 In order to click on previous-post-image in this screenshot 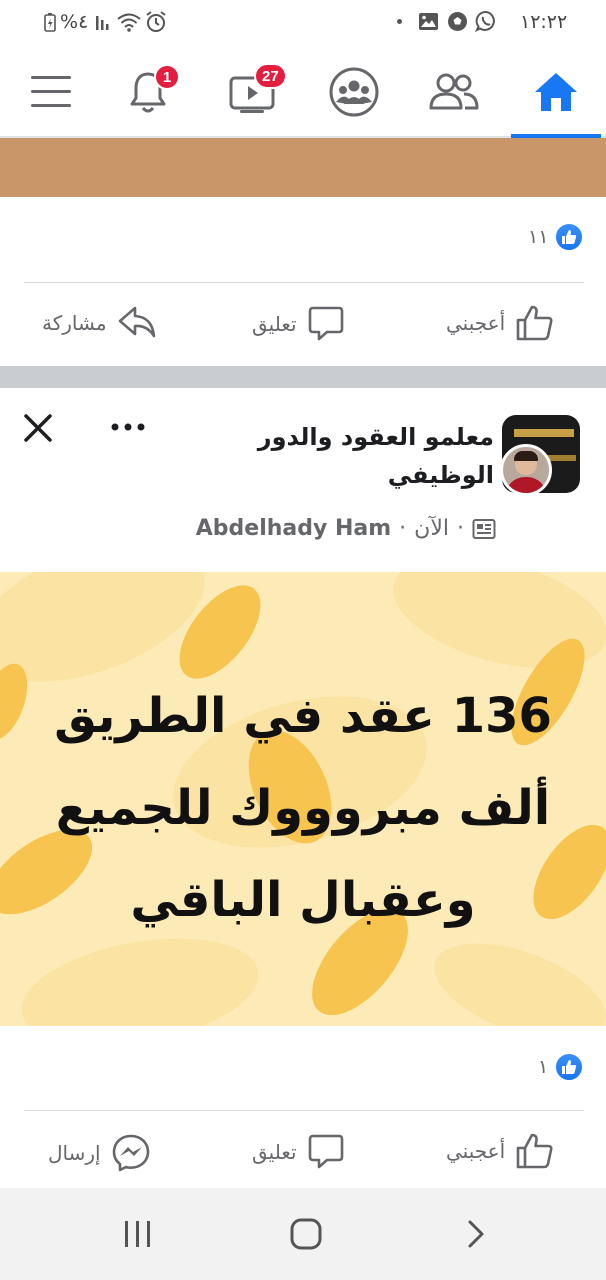, I will do `click(303, 167)`.